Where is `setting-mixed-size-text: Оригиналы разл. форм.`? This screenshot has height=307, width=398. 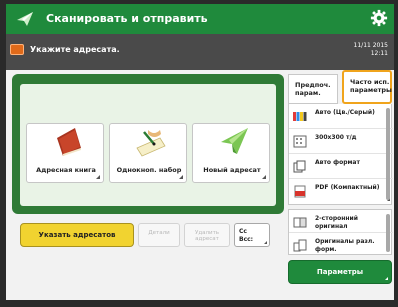 setting-mixed-size-text: Оригиналы разл. форм. is located at coordinates (345, 245).